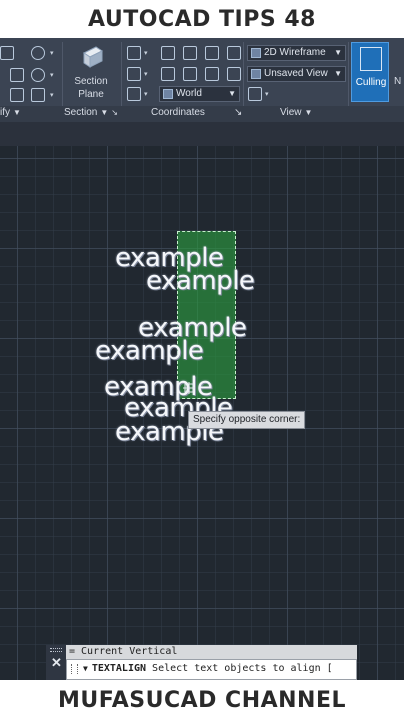 This screenshot has height=720, width=404. I want to click on ucs-origin-icon, so click(190, 53).